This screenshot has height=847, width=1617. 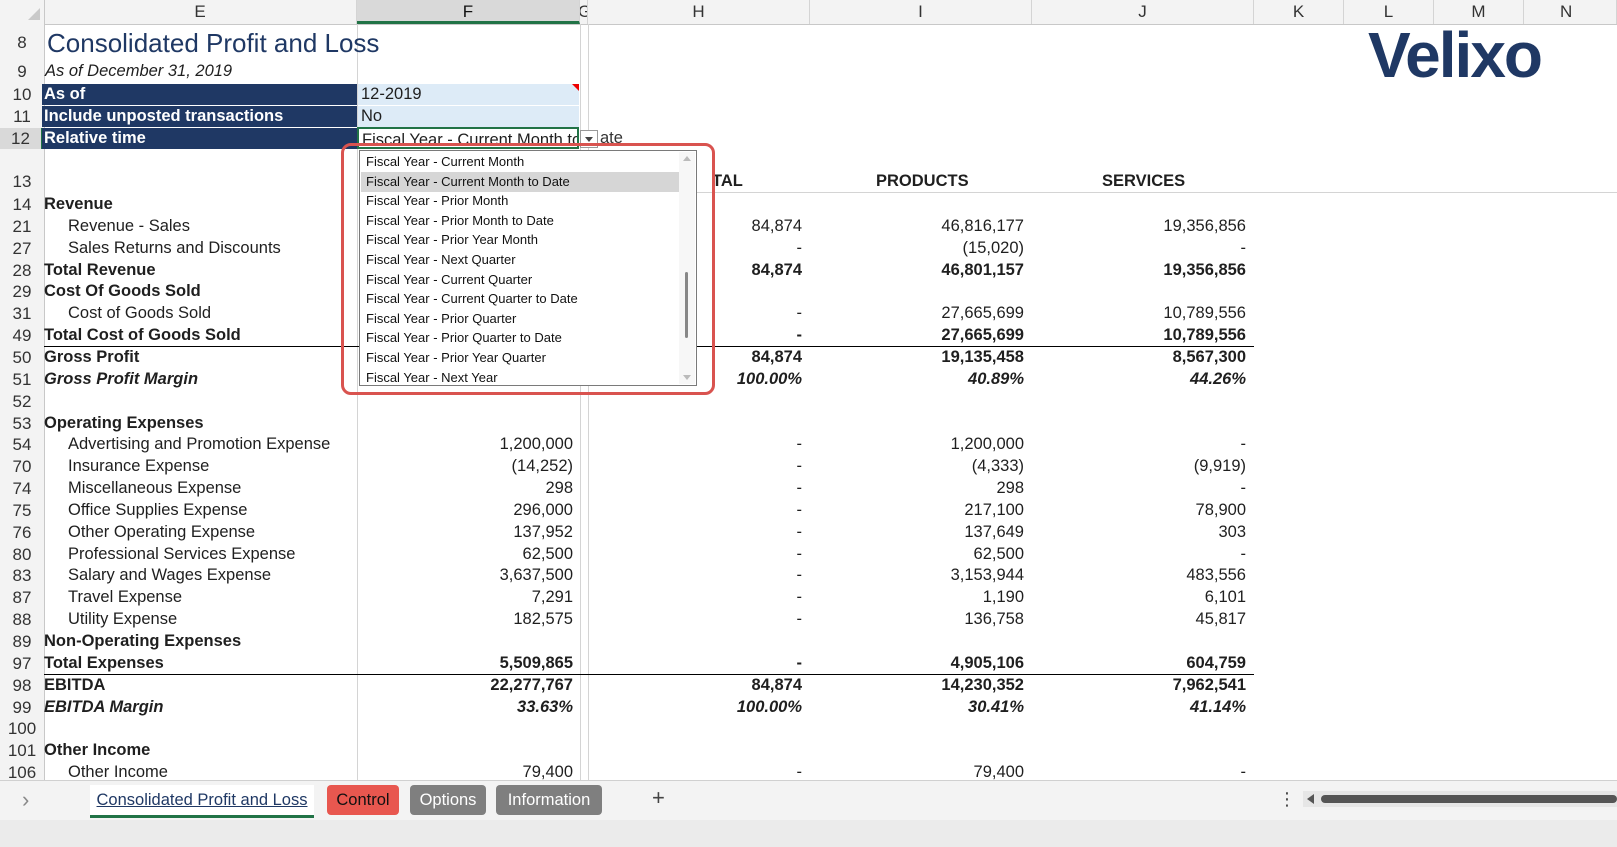 What do you see at coordinates (22, 488) in the screenshot?
I see `row-number: 74` at bounding box center [22, 488].